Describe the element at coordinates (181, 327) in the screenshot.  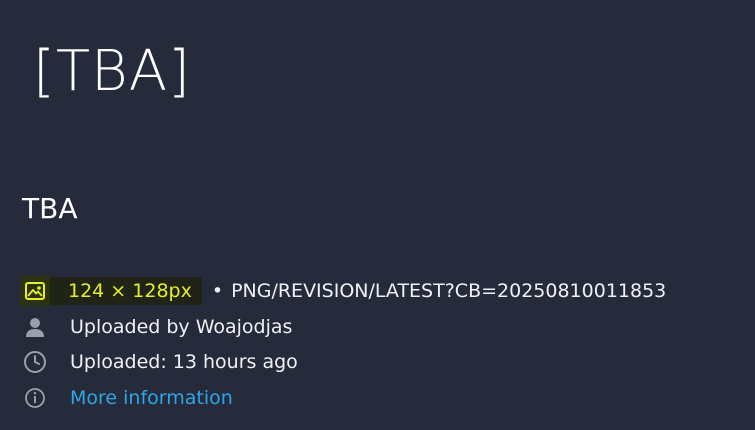
I see `uploader-text: Uploaded by Woajodjas` at that location.